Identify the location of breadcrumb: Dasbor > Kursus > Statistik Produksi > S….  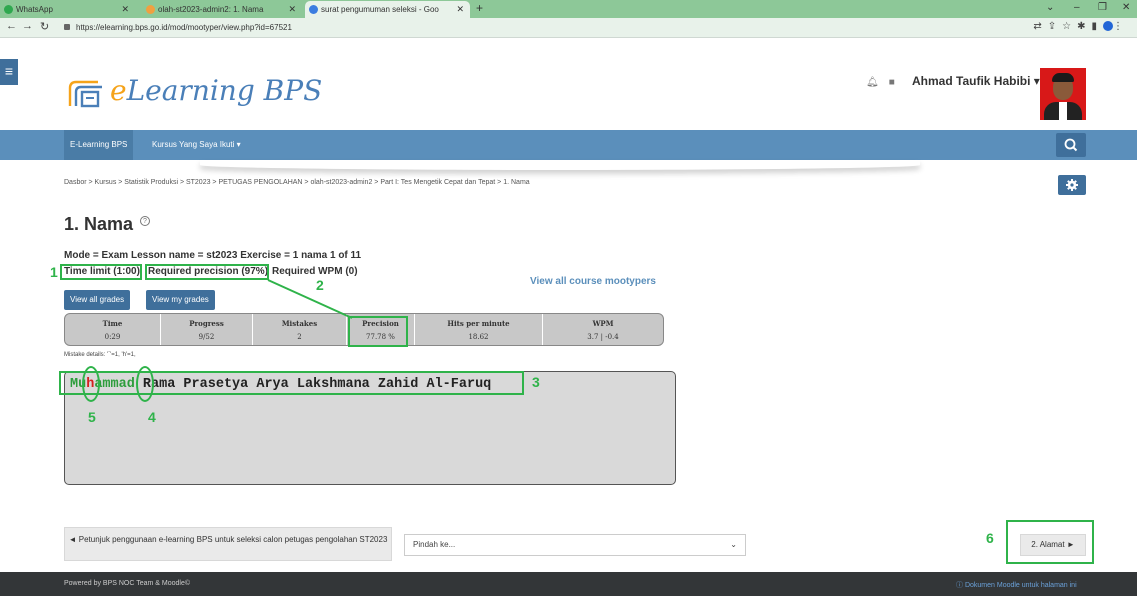
(297, 182).